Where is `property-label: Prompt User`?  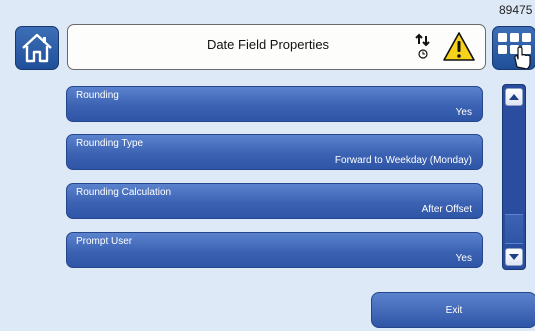 property-label: Prompt User is located at coordinates (104, 241).